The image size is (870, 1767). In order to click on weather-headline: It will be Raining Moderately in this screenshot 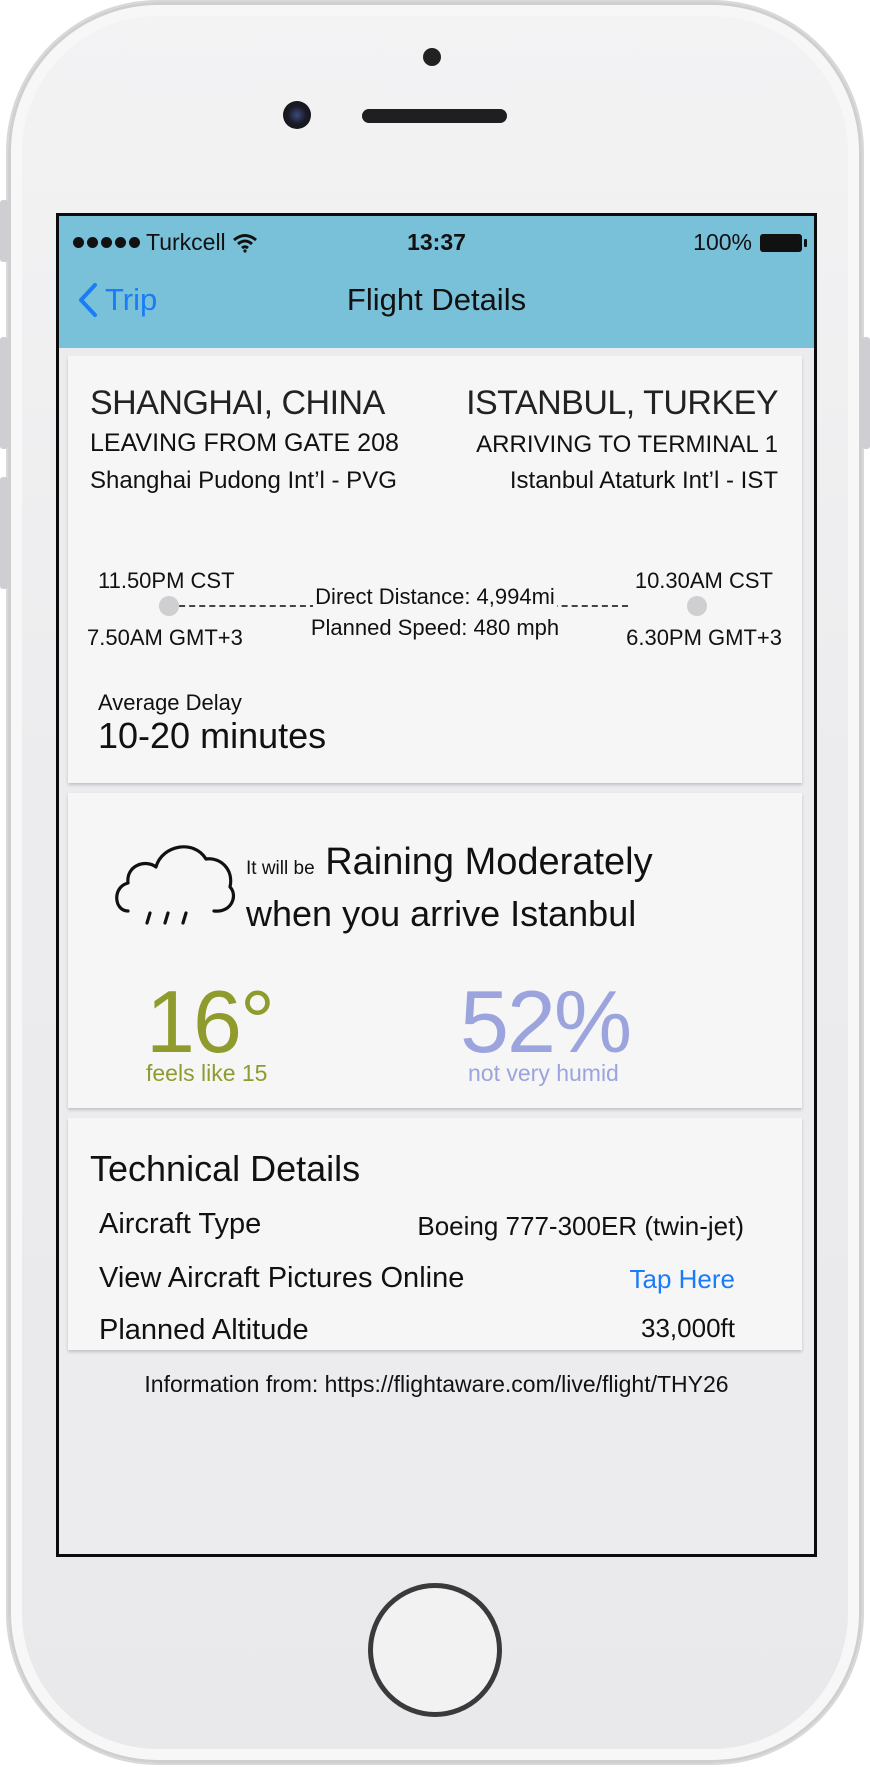, I will do `click(449, 862)`.